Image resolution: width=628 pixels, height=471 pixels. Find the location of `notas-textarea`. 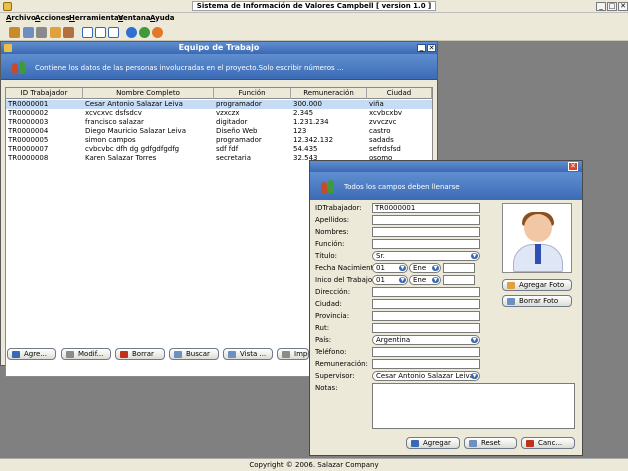

notas-textarea is located at coordinates (473, 406).